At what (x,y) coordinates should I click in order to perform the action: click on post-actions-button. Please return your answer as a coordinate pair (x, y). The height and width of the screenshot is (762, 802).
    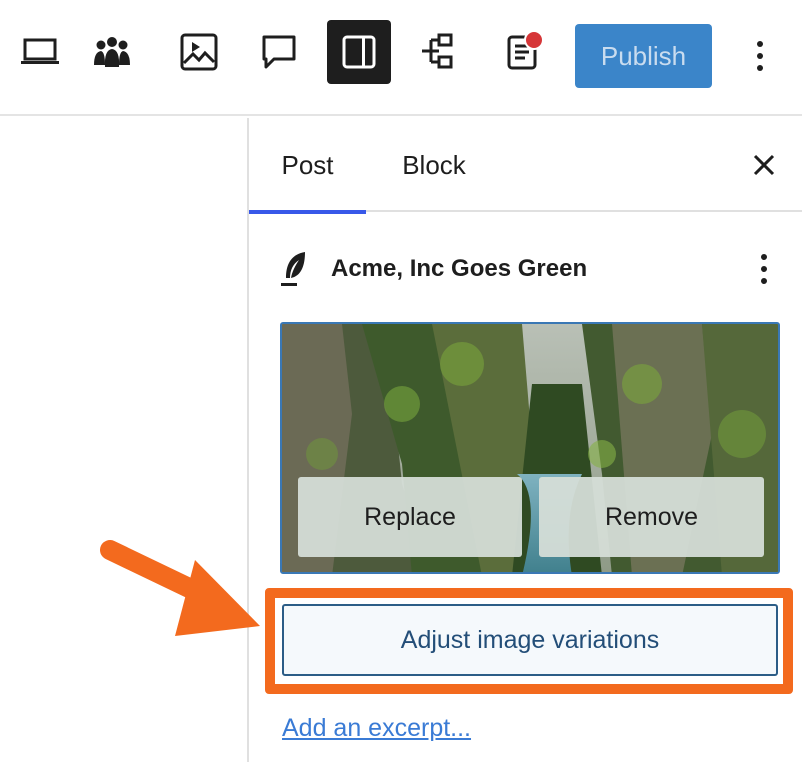
    Looking at the image, I should click on (764, 269).